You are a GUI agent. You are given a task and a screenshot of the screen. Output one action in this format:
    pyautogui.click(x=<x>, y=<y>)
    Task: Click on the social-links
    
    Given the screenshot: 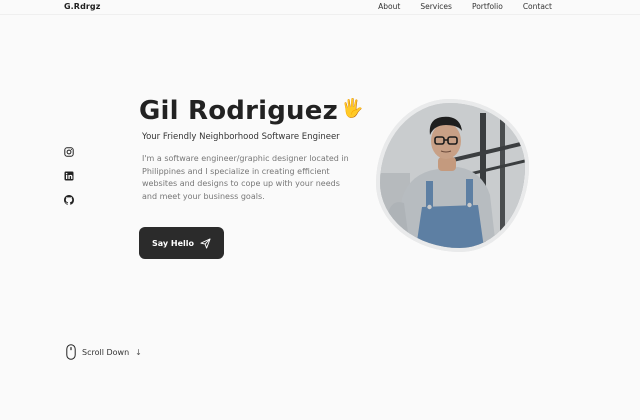 What is the action you would take?
    pyautogui.click(x=69, y=176)
    